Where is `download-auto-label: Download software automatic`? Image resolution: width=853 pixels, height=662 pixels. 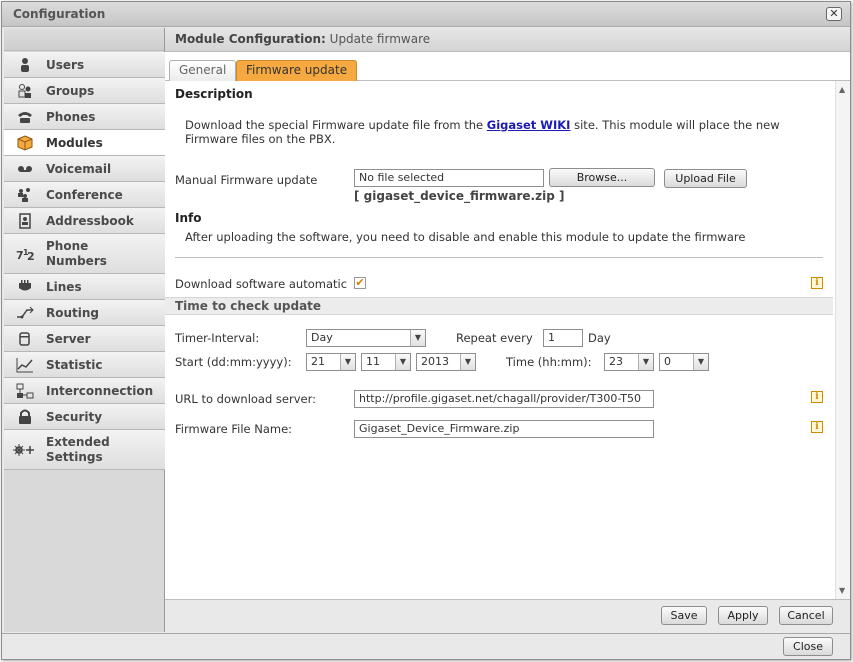
download-auto-label: Download software automatic is located at coordinates (261, 284).